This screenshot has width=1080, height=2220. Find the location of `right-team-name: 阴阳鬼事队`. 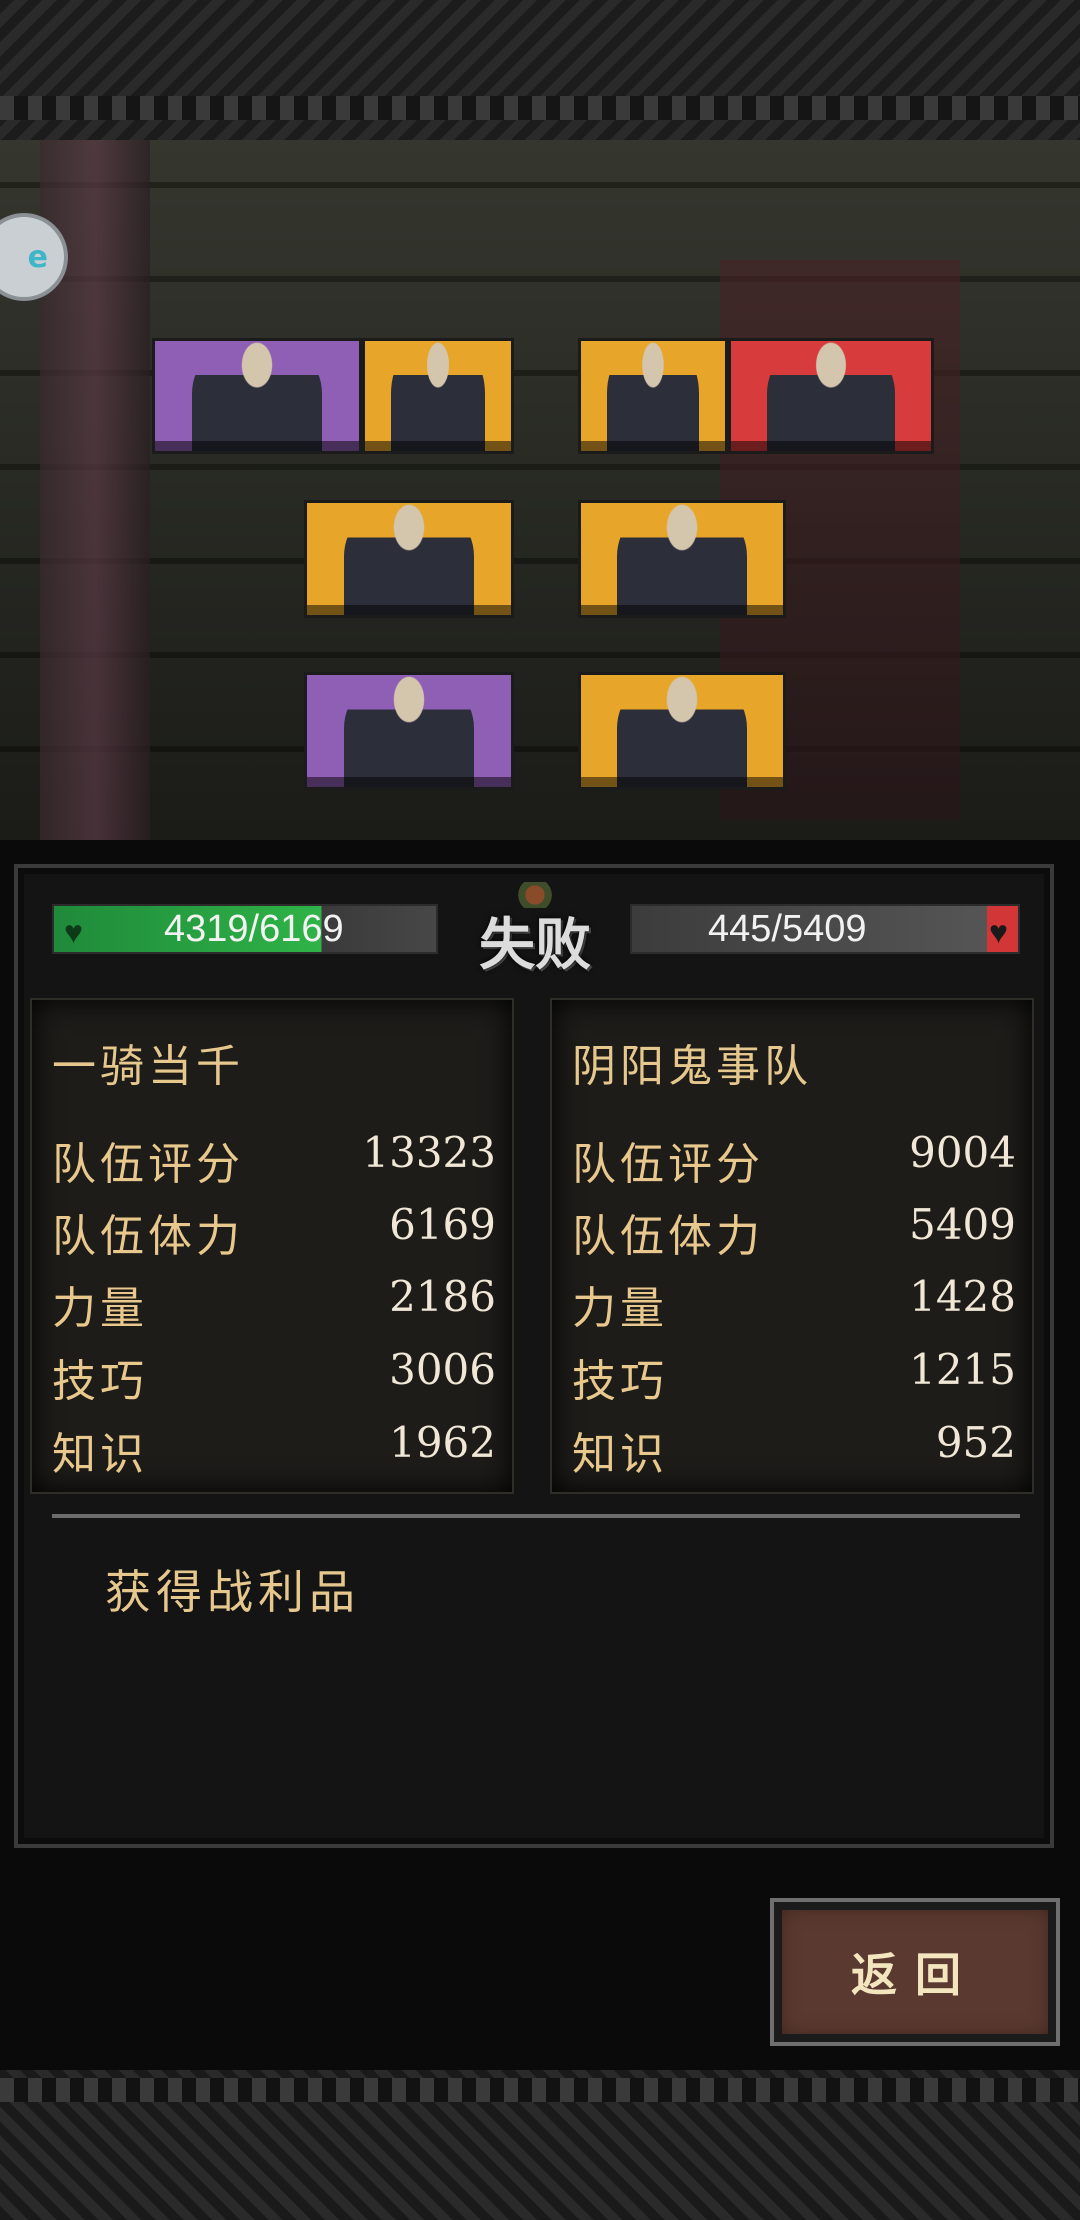

right-team-name: 阴阳鬼事队 is located at coordinates (692, 1066).